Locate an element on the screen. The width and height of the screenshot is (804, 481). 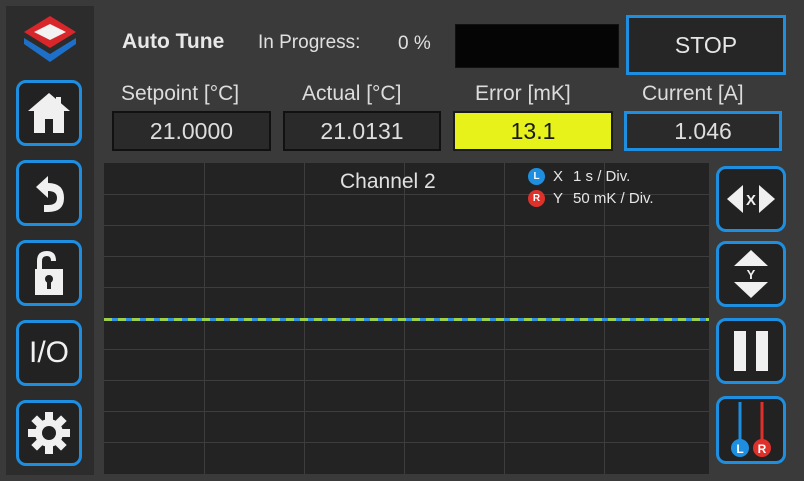
actual-value: 21.0131 is located at coordinates (362, 131).